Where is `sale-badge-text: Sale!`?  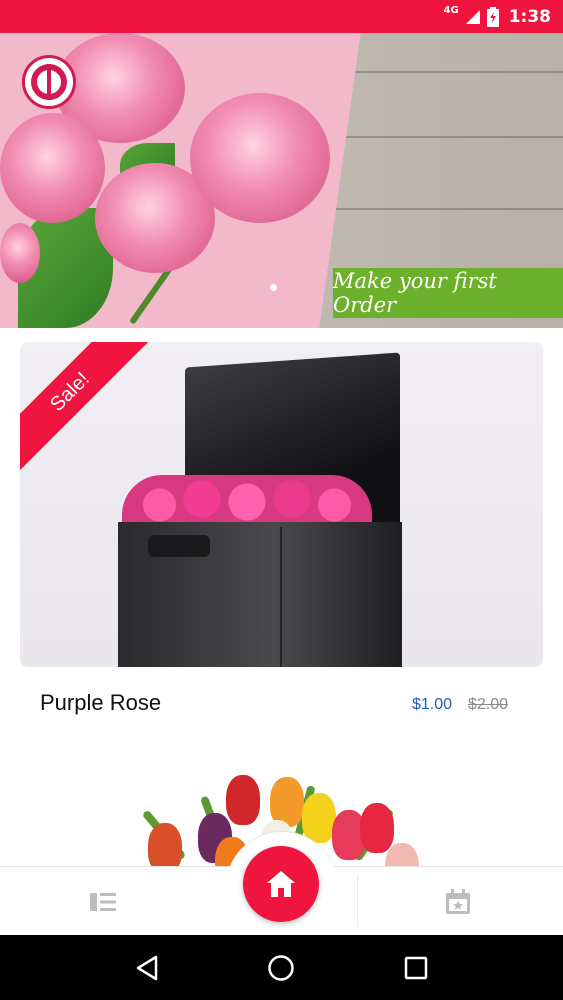 sale-badge-text: Sale! is located at coordinates (69, 391).